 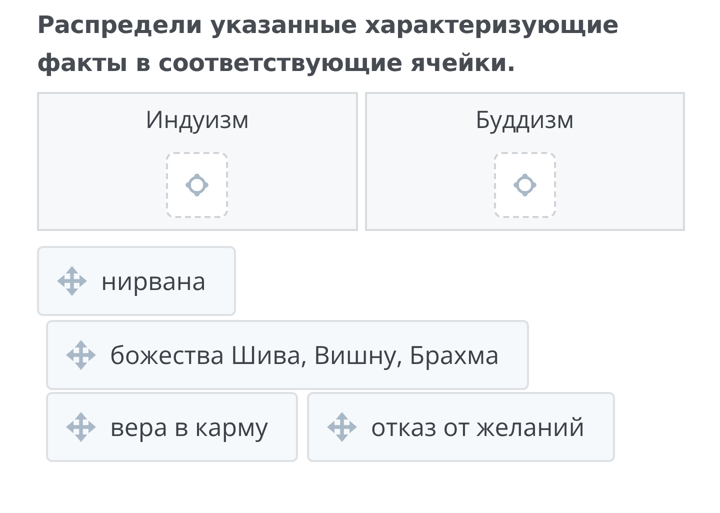 What do you see at coordinates (477, 427) in the screenshot?
I see `card-label: отказ от желаний` at bounding box center [477, 427].